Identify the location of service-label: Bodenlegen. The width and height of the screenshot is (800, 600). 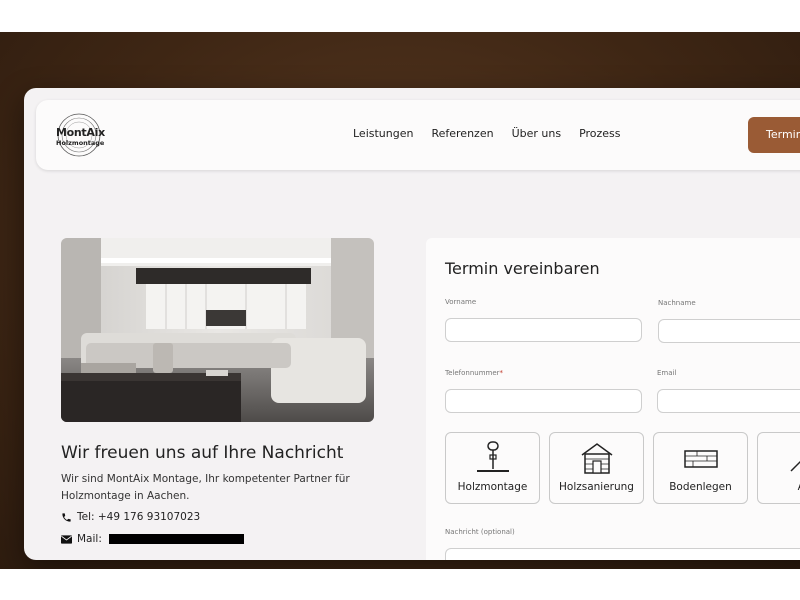
(700, 487).